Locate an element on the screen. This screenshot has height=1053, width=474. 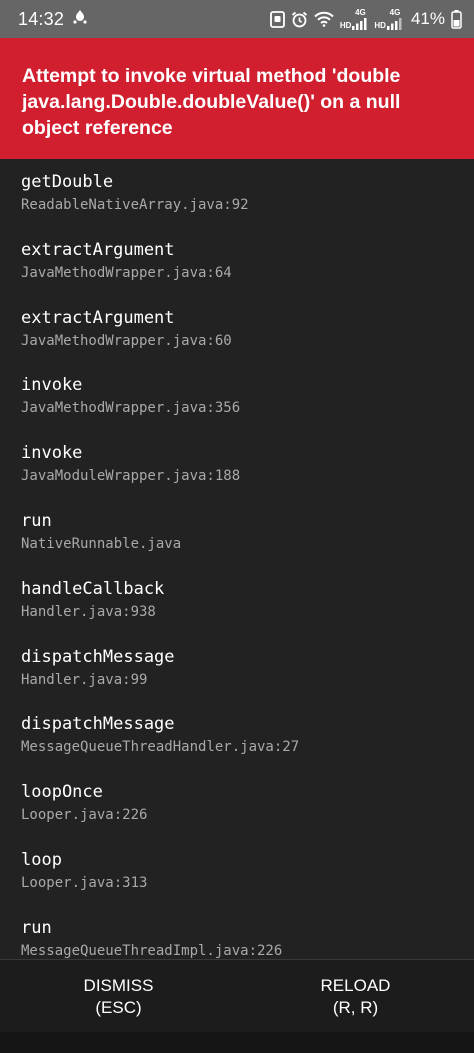
stack-frame: invoke JavaModuleWrapper.java:188 is located at coordinates (241, 464).